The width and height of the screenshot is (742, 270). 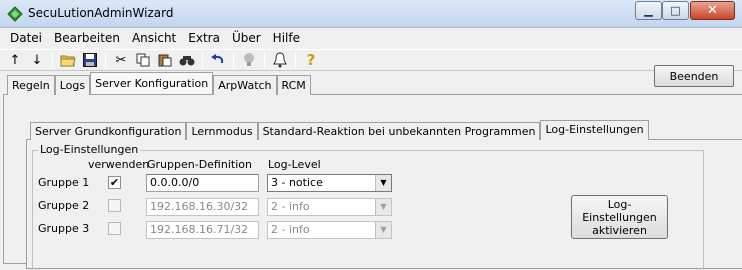 I want to click on title-bar: SecuLutionAdminWizard ▁ □ ✕, so click(x=371, y=14).